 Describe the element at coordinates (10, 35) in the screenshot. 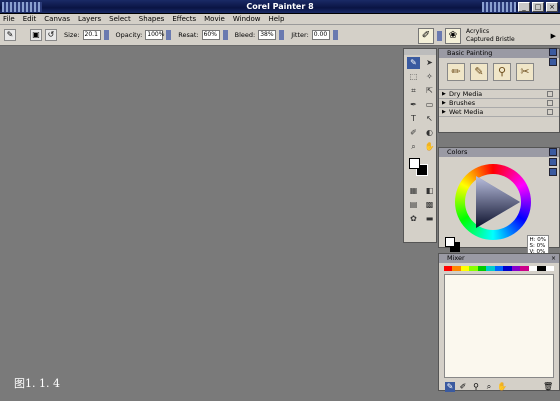

I see `brush-icon: ✎` at that location.